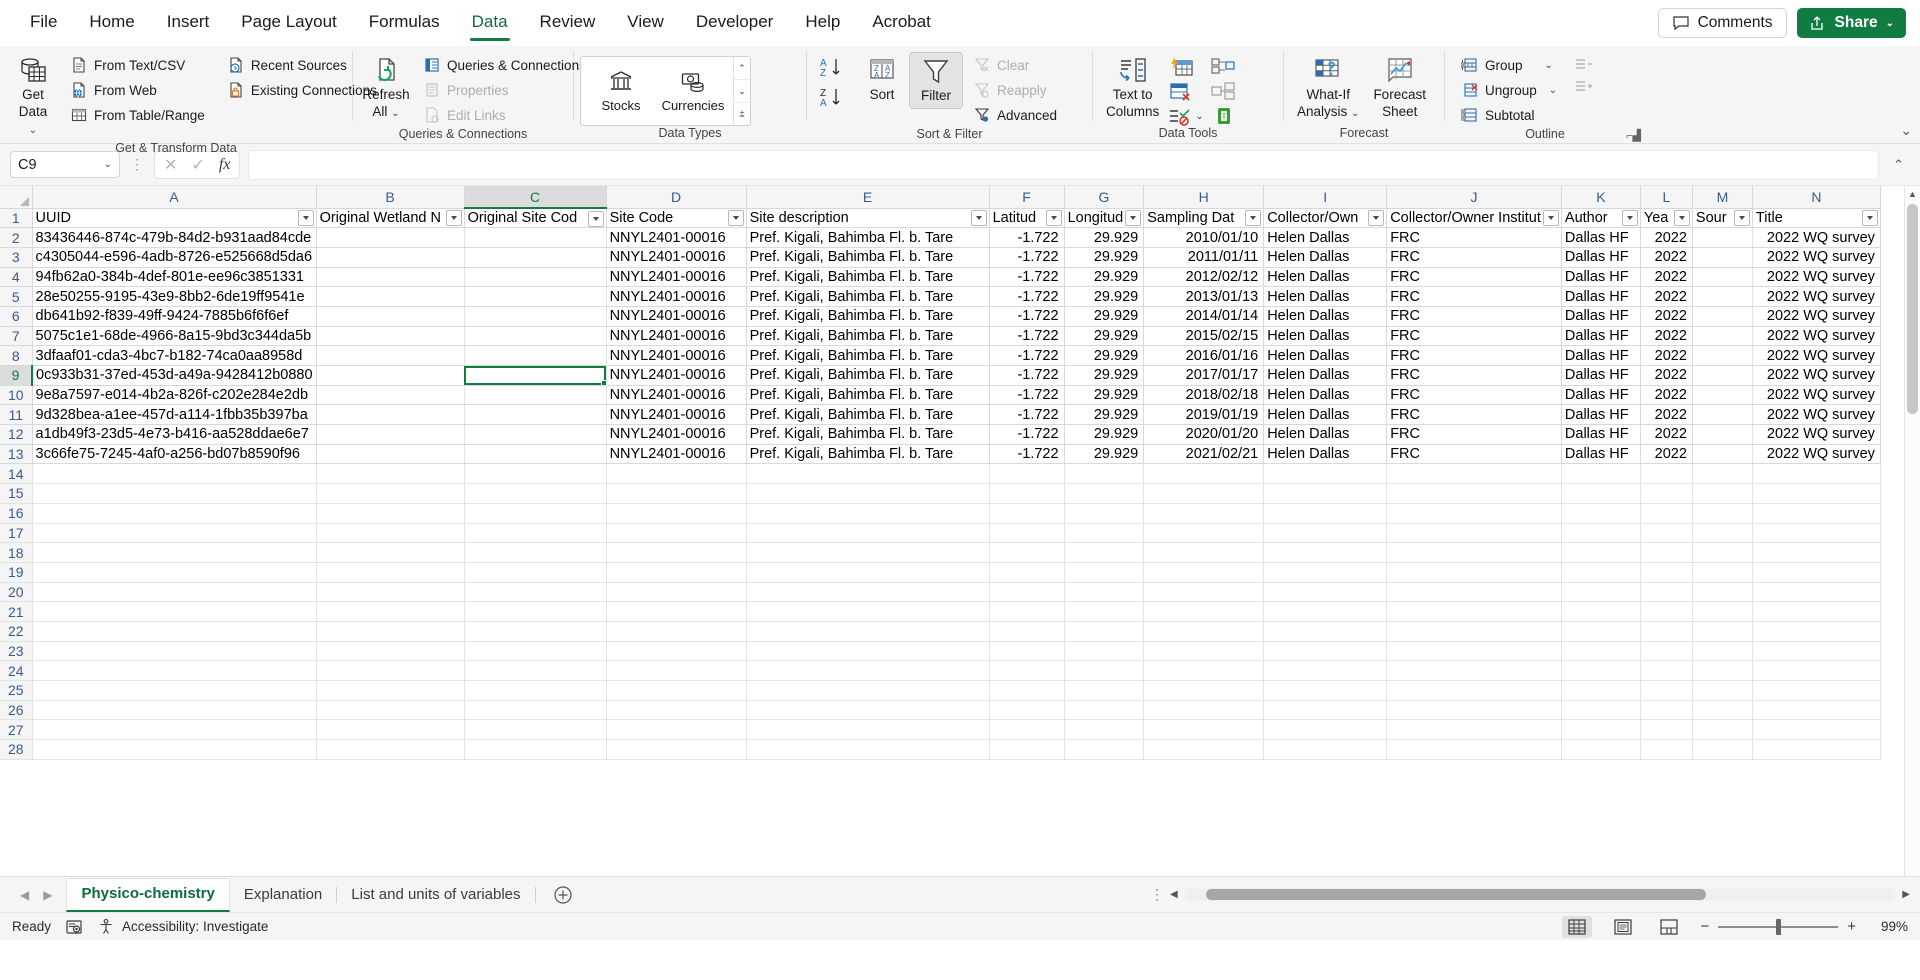 The height and width of the screenshot is (980, 1920). What do you see at coordinates (174, 651) in the screenshot?
I see `cell-A23` at bounding box center [174, 651].